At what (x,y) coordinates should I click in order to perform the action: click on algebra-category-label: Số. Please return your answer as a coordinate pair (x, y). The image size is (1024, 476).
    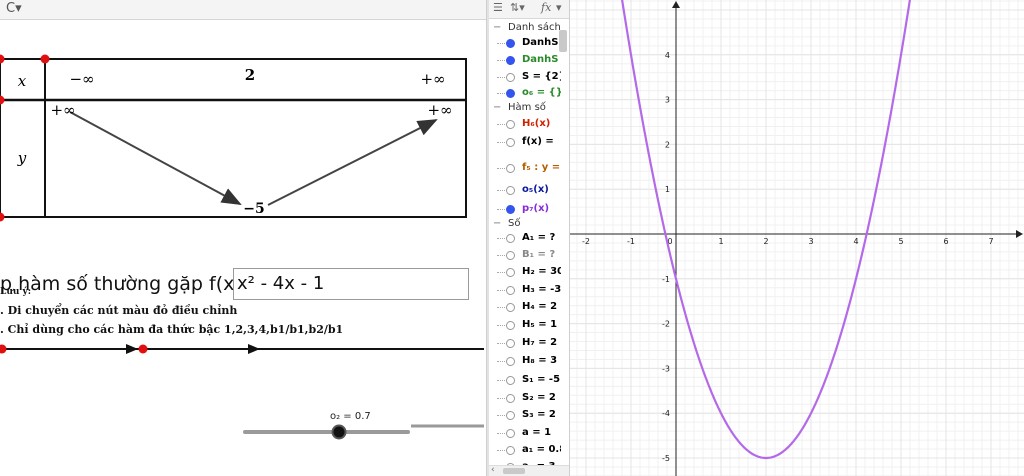
    Looking at the image, I should click on (514, 223).